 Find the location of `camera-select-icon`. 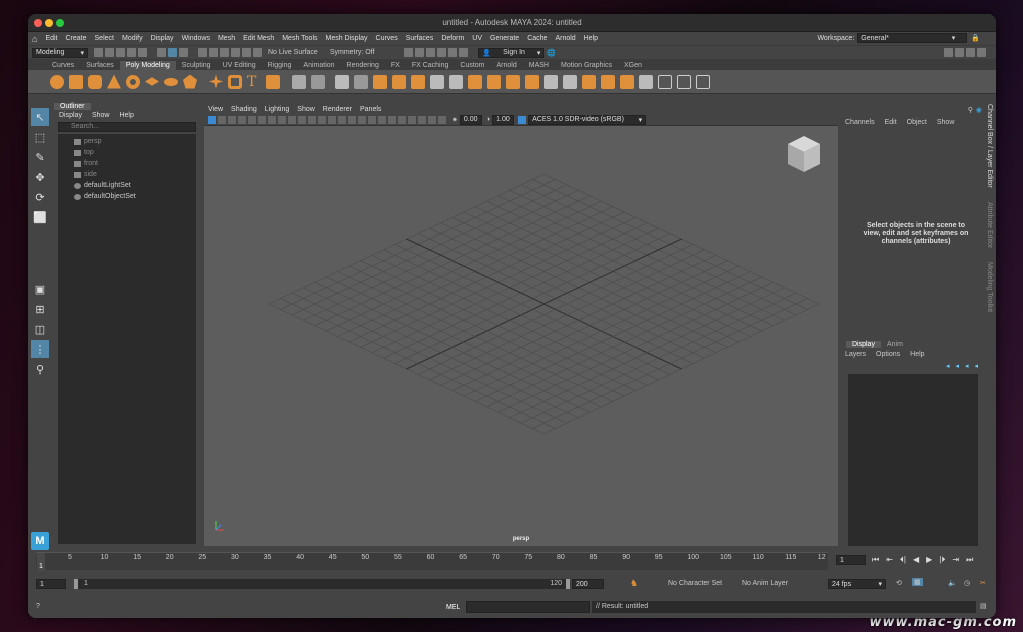

camera-select-icon is located at coordinates (212, 119).